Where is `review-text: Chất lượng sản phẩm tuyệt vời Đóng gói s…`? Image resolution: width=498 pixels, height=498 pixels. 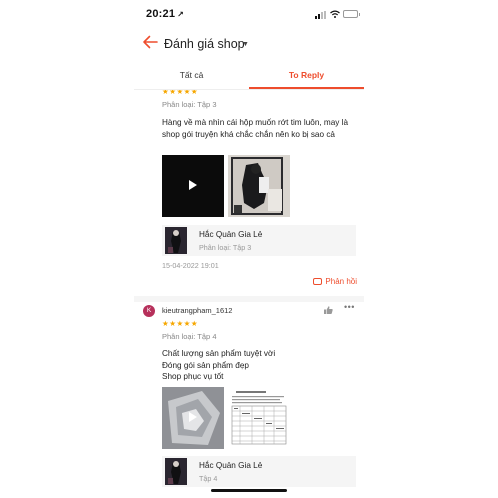
review-text: Chất lượng sản phẩm tuyệt vời Đóng gói s… is located at coordinates (219, 365).